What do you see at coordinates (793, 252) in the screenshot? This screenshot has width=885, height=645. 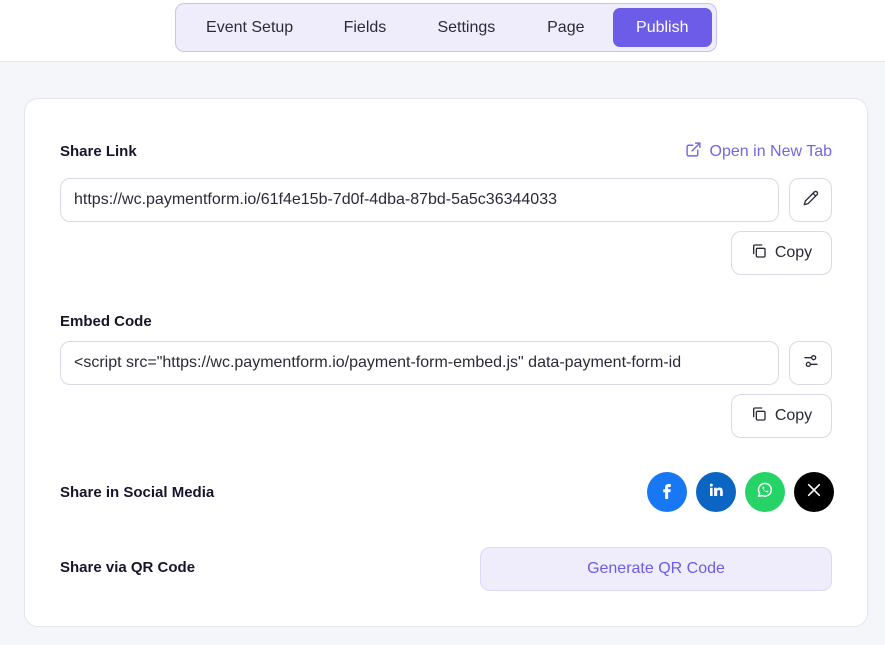 I see `copy-link-label: Copy` at bounding box center [793, 252].